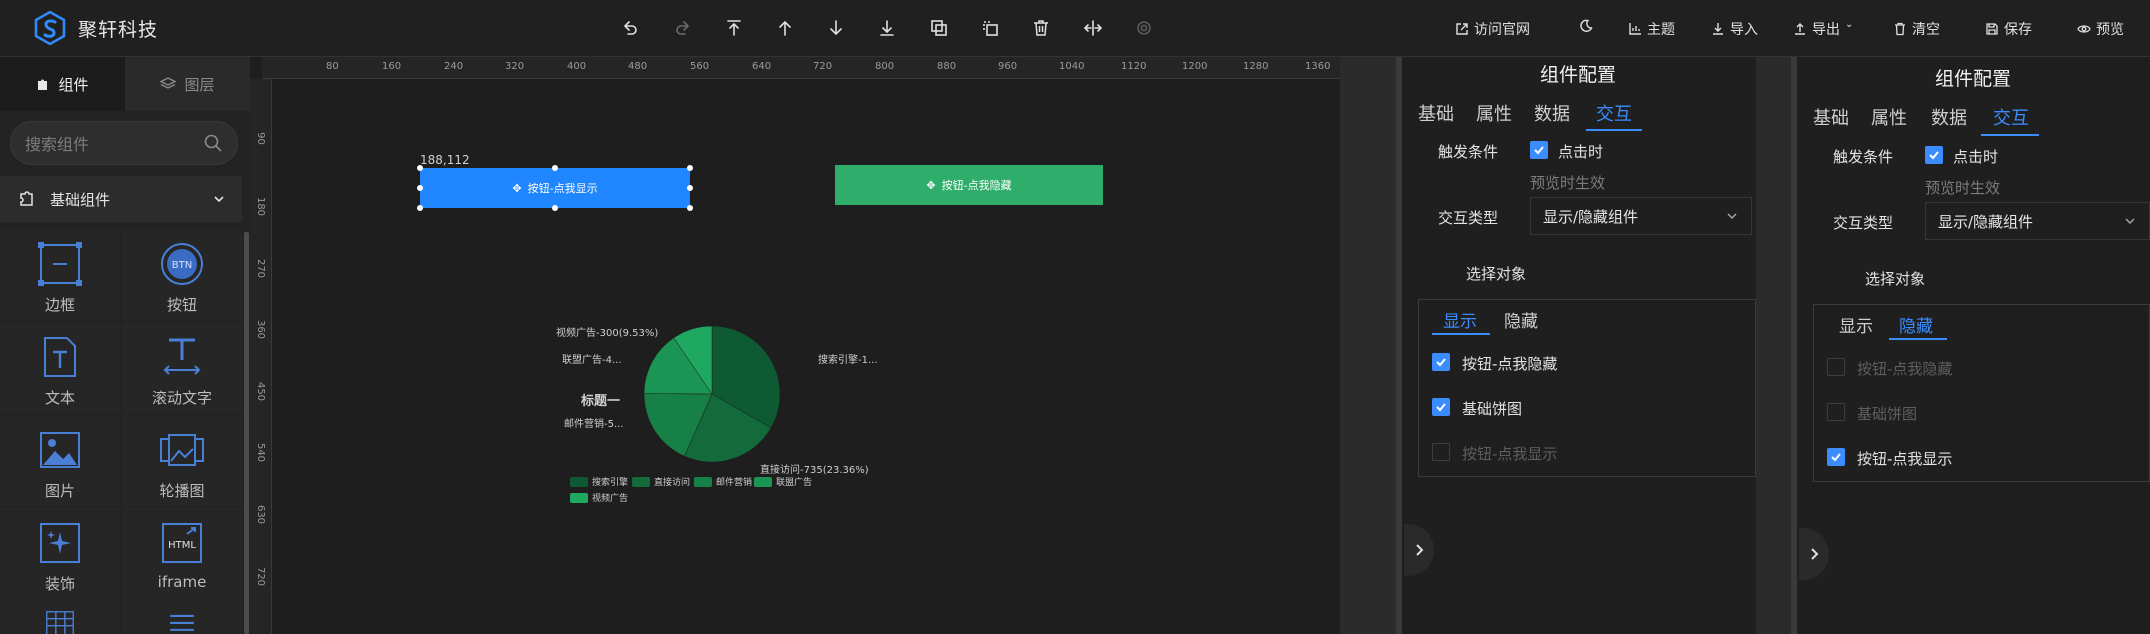 This screenshot has width=2150, height=634. Describe the element at coordinates (723, 481) in the screenshot. I see `legend-item: 邮件营销` at that location.